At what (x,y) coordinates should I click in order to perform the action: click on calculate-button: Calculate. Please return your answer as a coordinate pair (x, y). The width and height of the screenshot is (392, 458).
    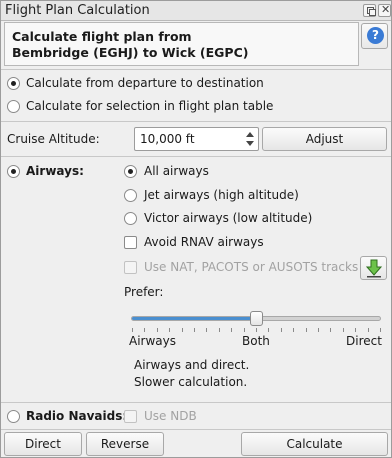
    Looking at the image, I should click on (314, 444).